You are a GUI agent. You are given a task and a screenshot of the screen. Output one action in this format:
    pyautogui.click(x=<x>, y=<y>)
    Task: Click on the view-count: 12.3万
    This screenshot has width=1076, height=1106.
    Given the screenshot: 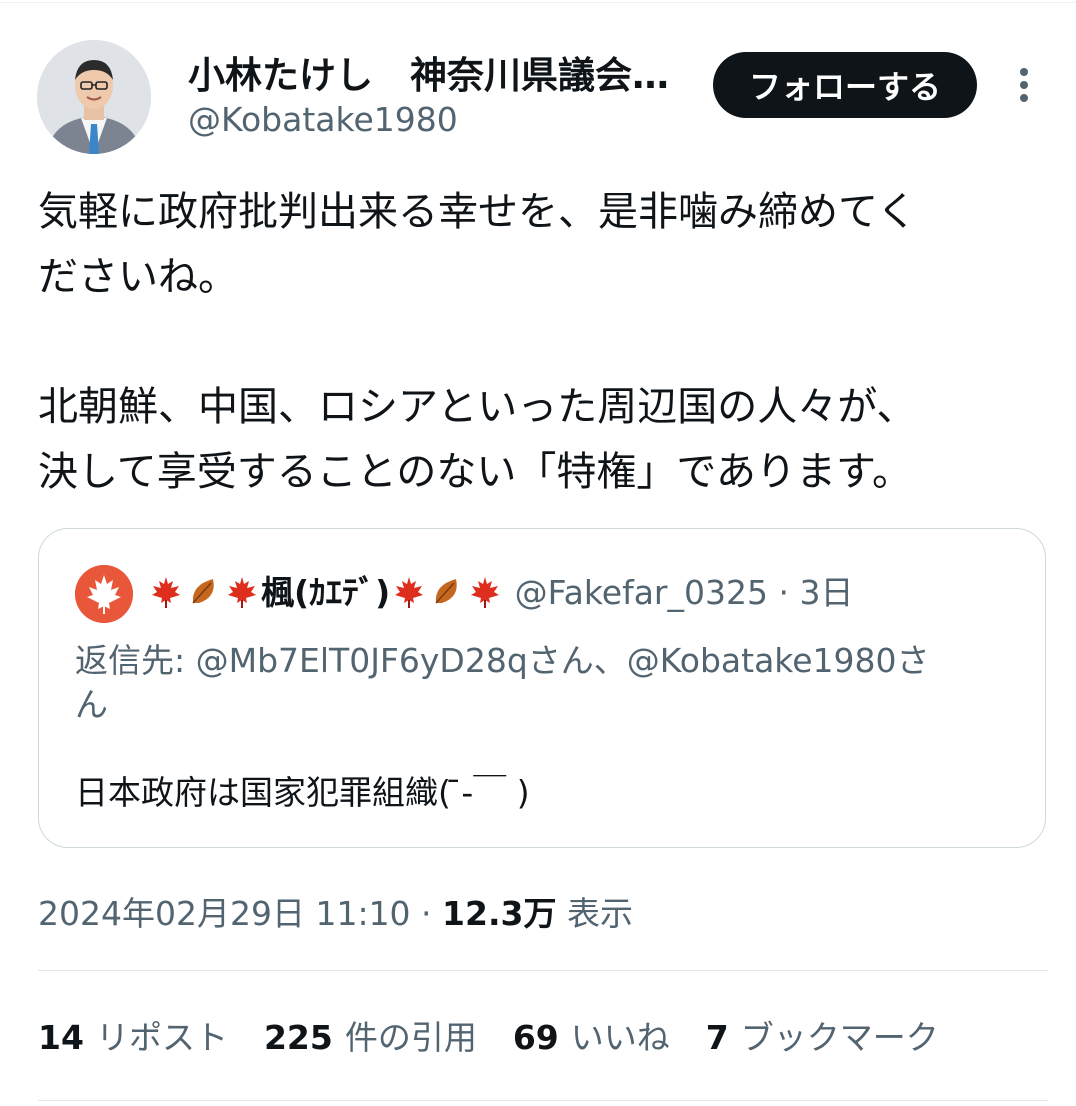 What is the action you would take?
    pyautogui.click(x=499, y=913)
    